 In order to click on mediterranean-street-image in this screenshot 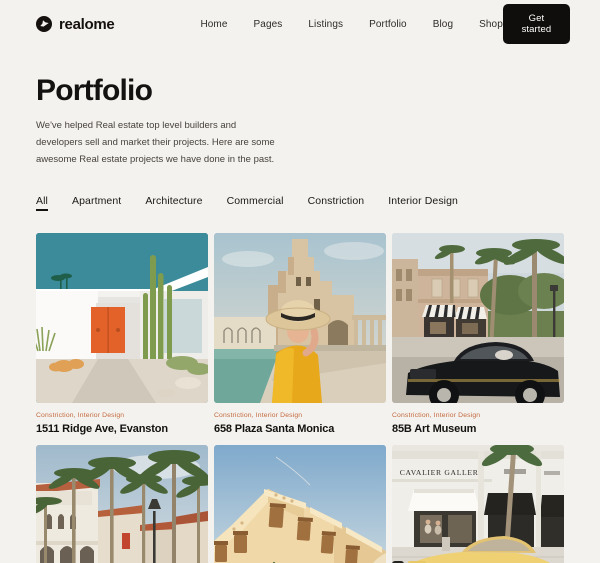, I will do `click(122, 503)`.